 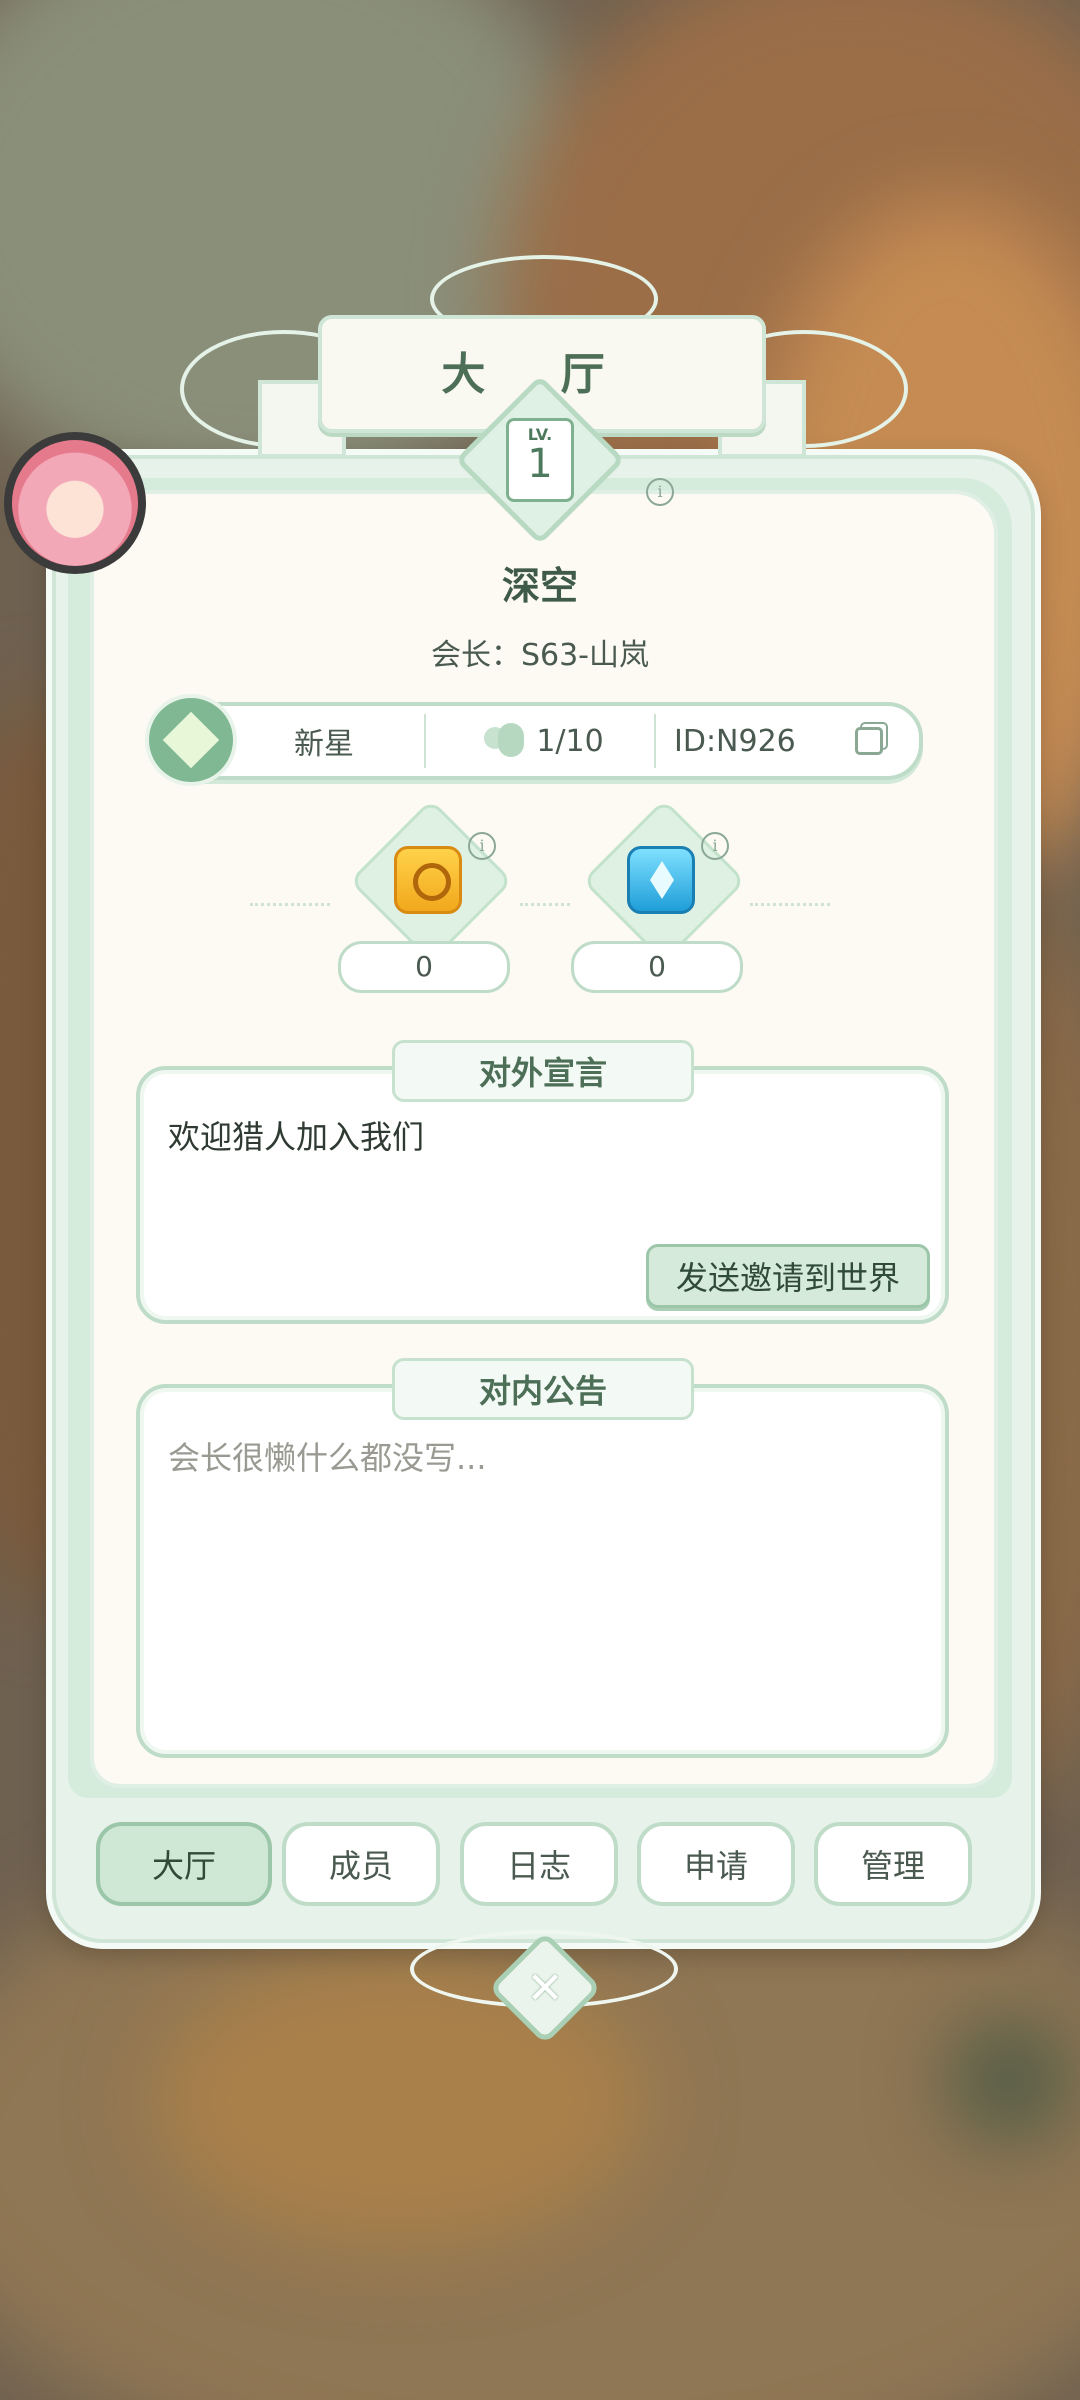 I want to click on blue-crystal-icon, so click(x=661, y=880).